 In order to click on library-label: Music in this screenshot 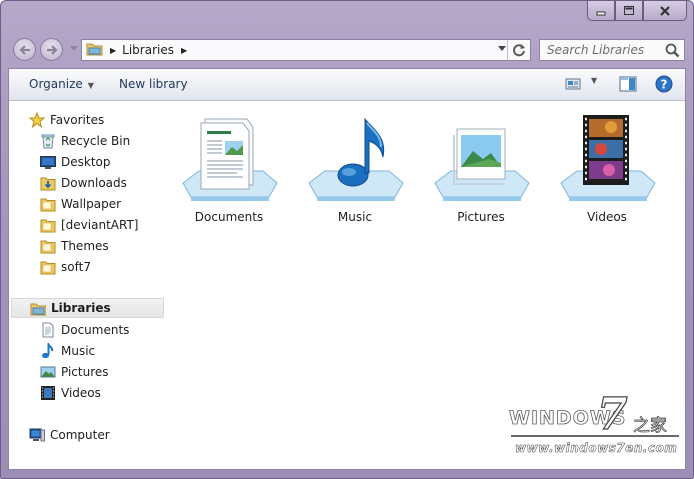, I will do `click(355, 217)`.